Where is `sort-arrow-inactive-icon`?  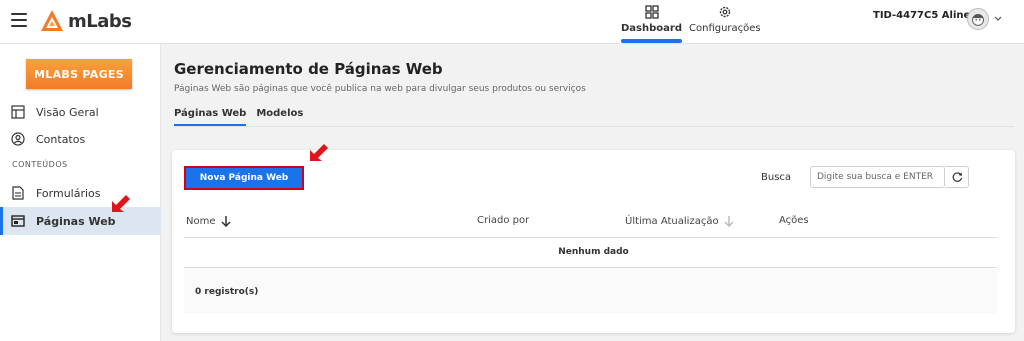
sort-arrow-inactive-icon is located at coordinates (729, 221).